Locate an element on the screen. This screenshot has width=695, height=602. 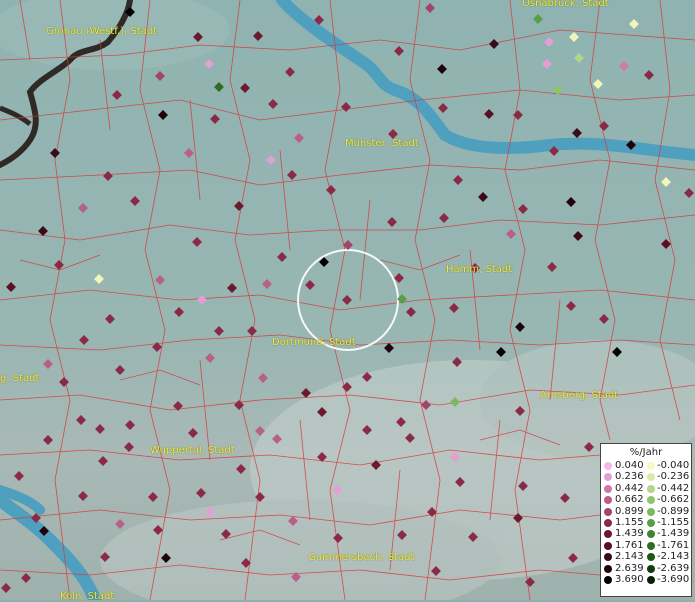
legend-value-negative: -0.662 is located at coordinates (673, 500).